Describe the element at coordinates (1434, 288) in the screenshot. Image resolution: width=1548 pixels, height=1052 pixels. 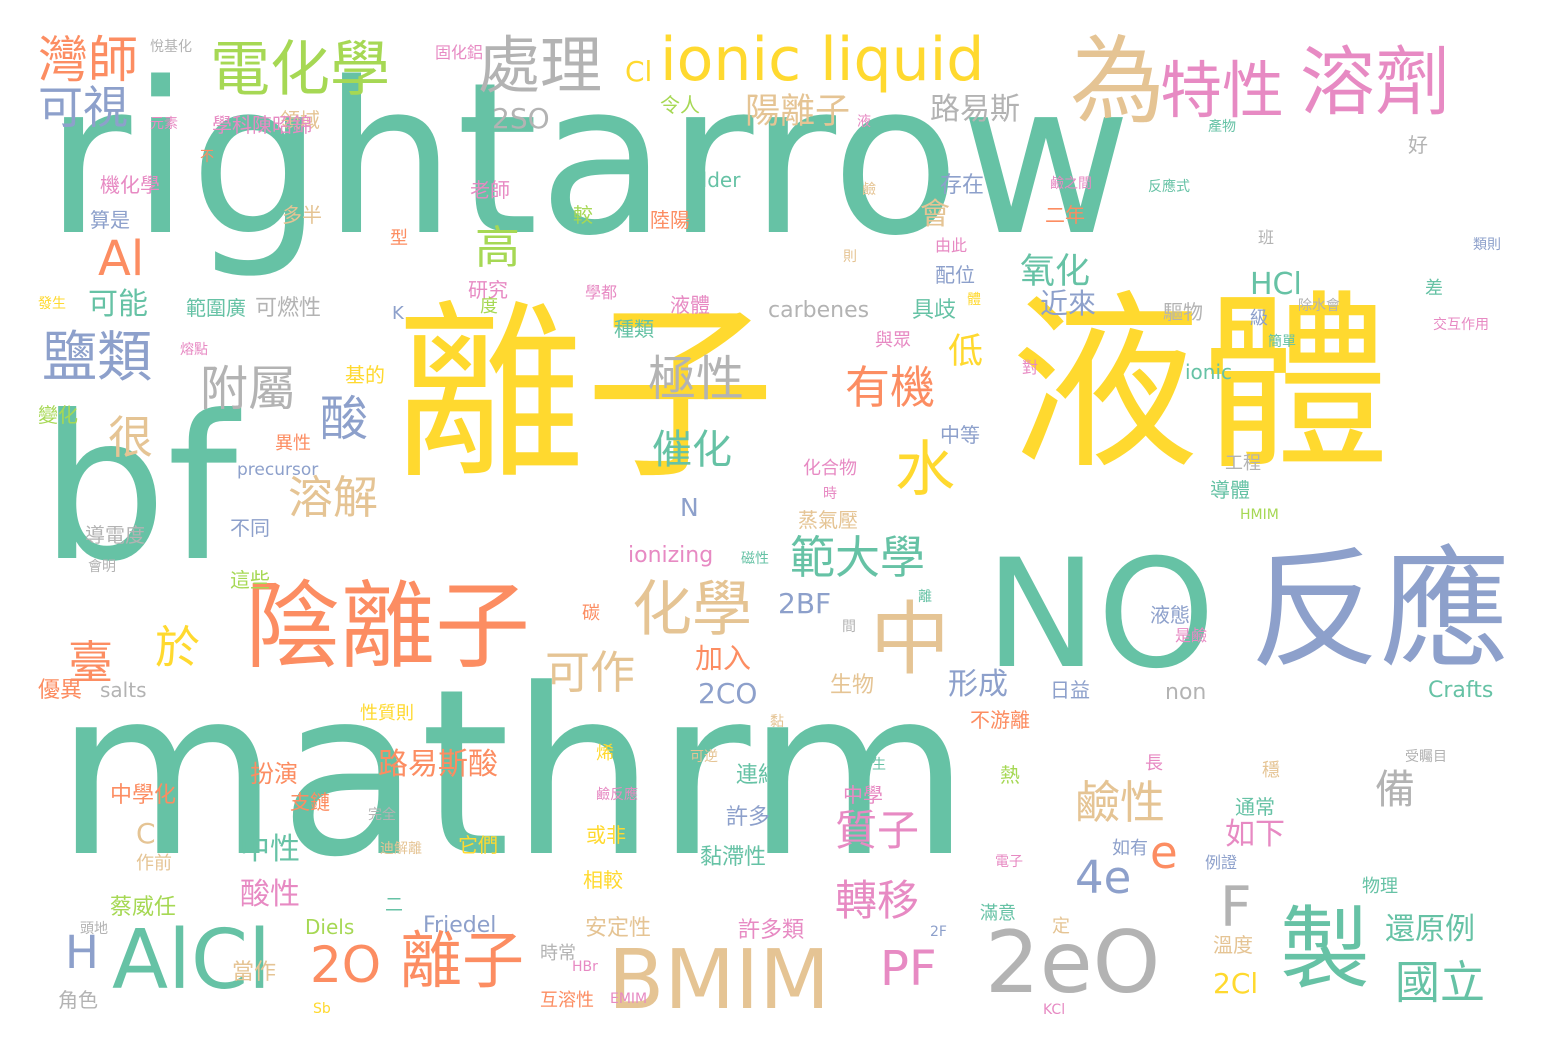
I see `cloud-word: 差` at that location.